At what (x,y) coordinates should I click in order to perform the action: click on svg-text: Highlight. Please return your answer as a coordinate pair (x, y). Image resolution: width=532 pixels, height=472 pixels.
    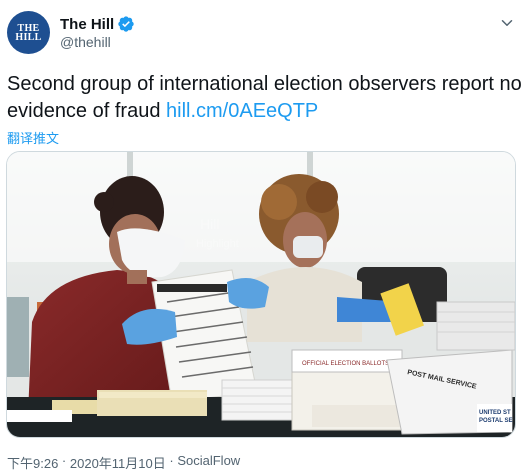
    Looking at the image, I should click on (217, 244).